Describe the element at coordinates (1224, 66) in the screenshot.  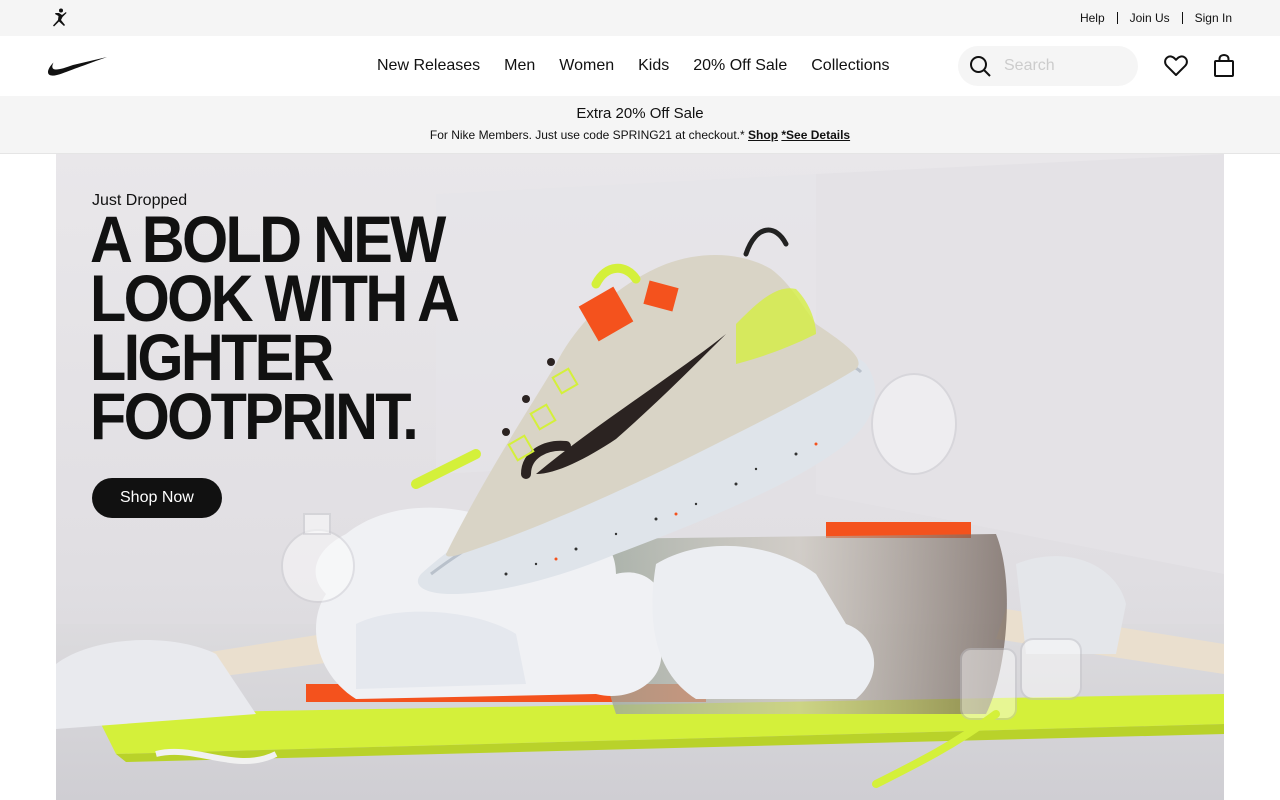
I see `shopping-bag-icon` at that location.